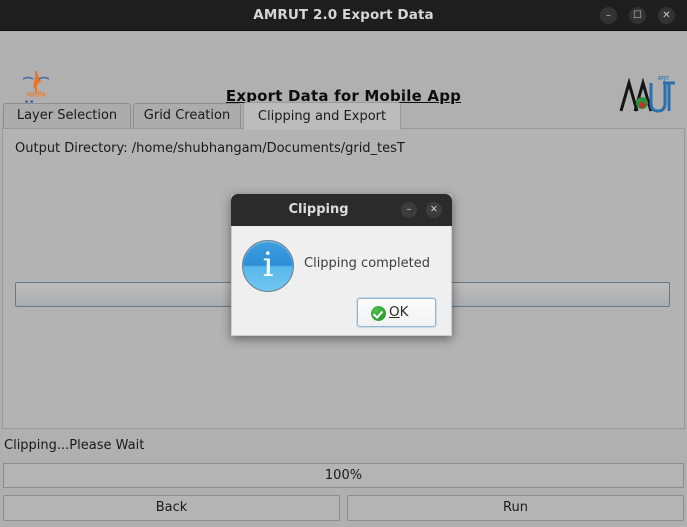 This screenshot has height=527, width=687. Describe the element at coordinates (318, 209) in the screenshot. I see `dialog-title: Clipping` at that location.